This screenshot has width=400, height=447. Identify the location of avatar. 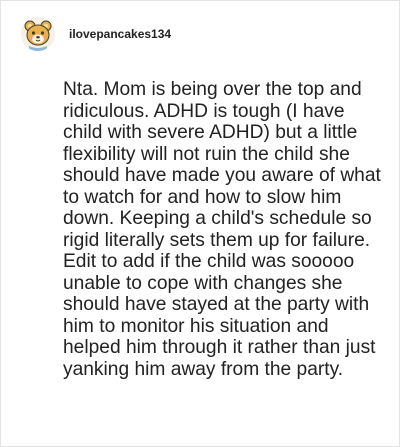
(38, 34).